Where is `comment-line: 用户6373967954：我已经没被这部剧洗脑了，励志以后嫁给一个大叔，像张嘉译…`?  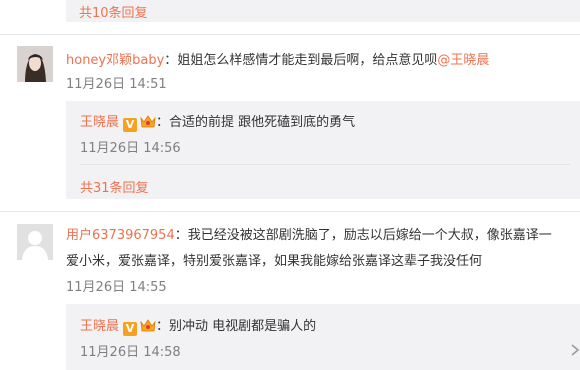
comment-line: 用户6373967954：我已经没被这部剧洗脑了，励志以后嫁给一个大叔，像张嘉译… is located at coordinates (309, 233).